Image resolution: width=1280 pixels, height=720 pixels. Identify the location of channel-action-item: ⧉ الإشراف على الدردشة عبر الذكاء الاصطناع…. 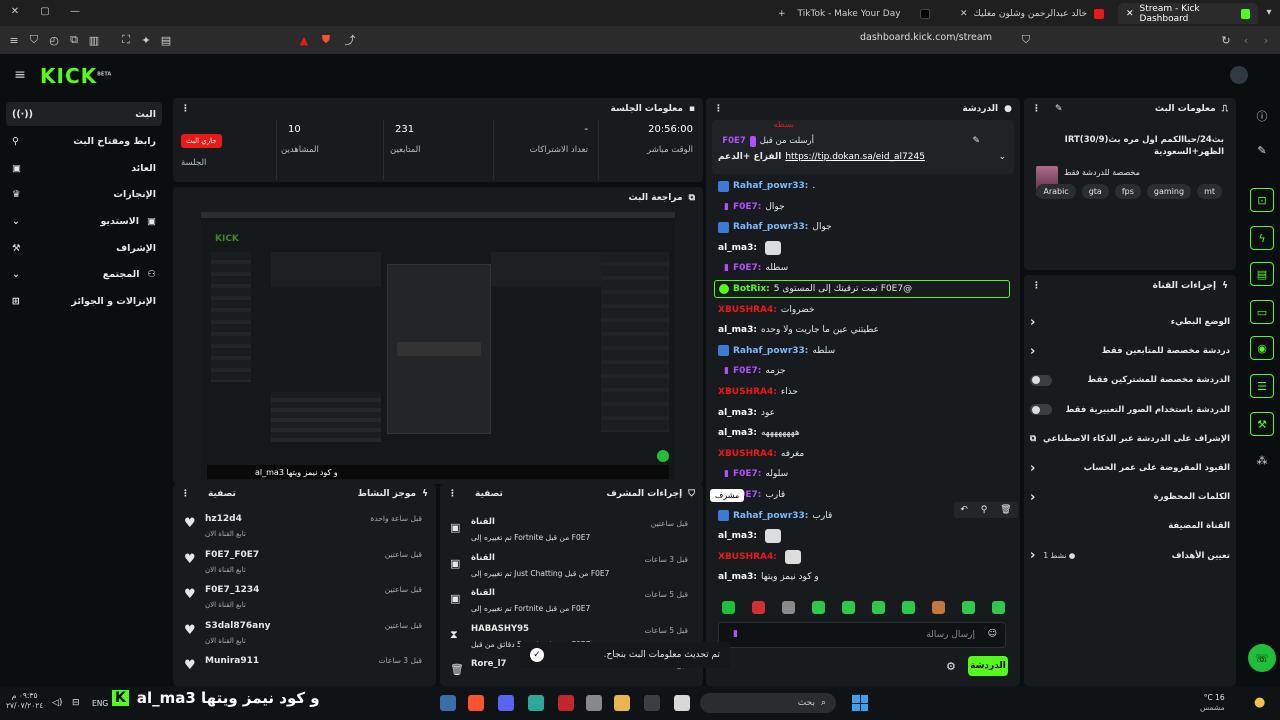
(1130, 439).